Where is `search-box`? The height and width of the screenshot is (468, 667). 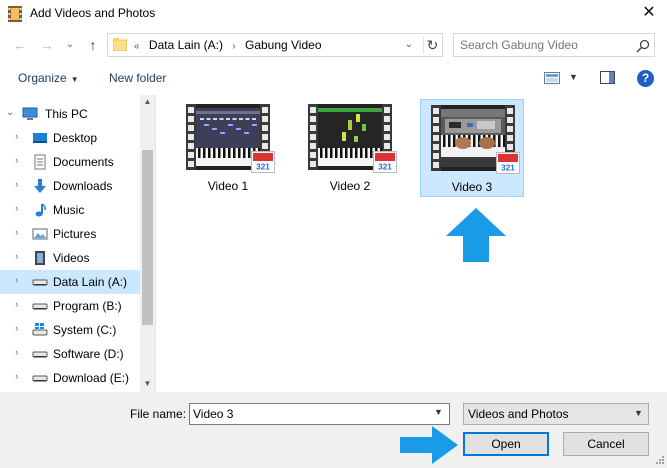
search-box is located at coordinates (554, 45).